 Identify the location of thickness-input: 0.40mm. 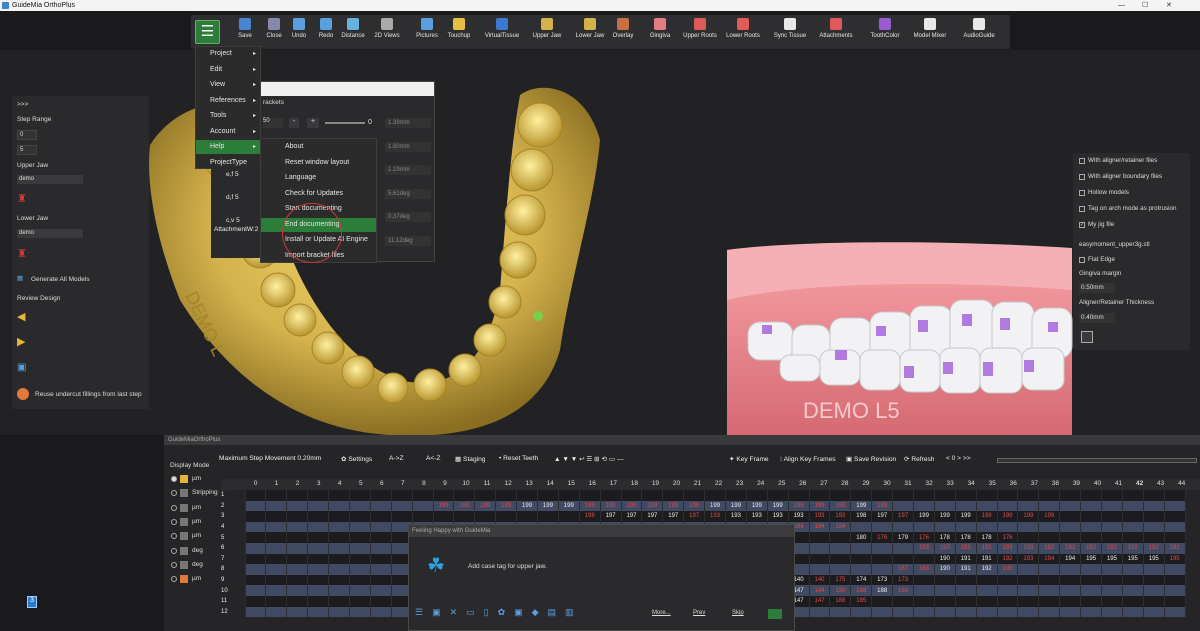
(1097, 318).